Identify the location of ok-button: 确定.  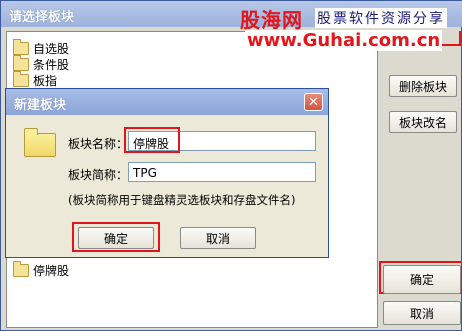
(422, 279).